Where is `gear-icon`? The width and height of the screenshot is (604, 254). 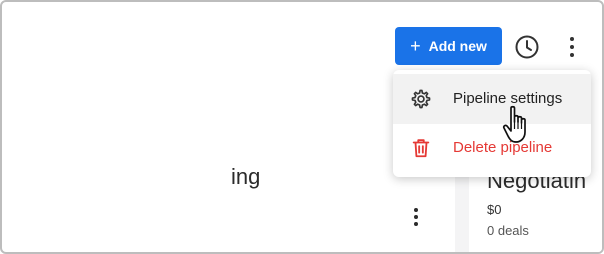
gear-icon is located at coordinates (421, 99).